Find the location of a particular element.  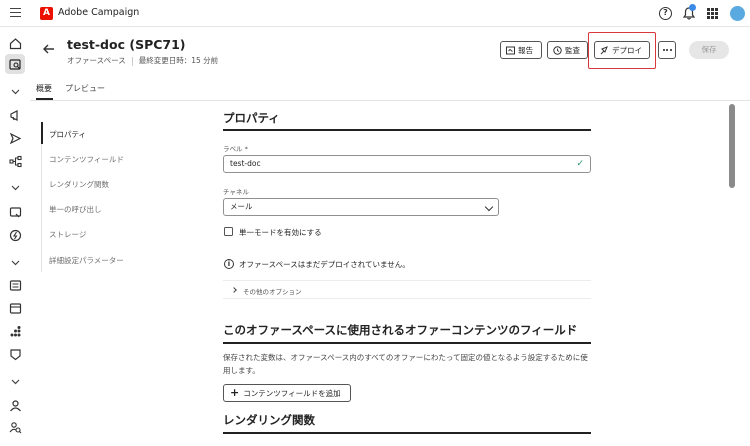

badge-icon is located at coordinates (15, 354).